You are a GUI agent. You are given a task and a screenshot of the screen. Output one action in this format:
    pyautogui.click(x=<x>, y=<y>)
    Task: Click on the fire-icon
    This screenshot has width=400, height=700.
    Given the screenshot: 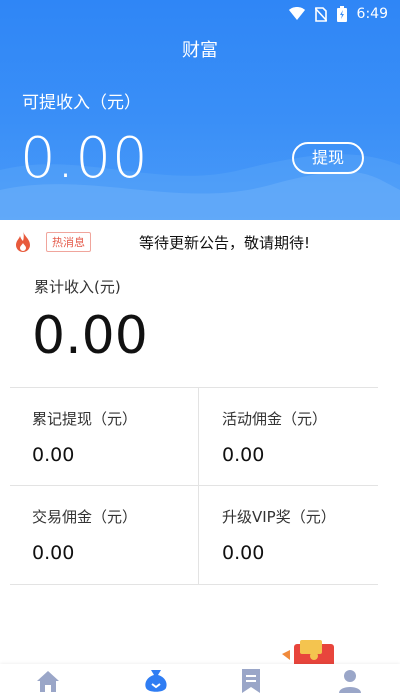 What is the action you would take?
    pyautogui.click(x=23, y=241)
    